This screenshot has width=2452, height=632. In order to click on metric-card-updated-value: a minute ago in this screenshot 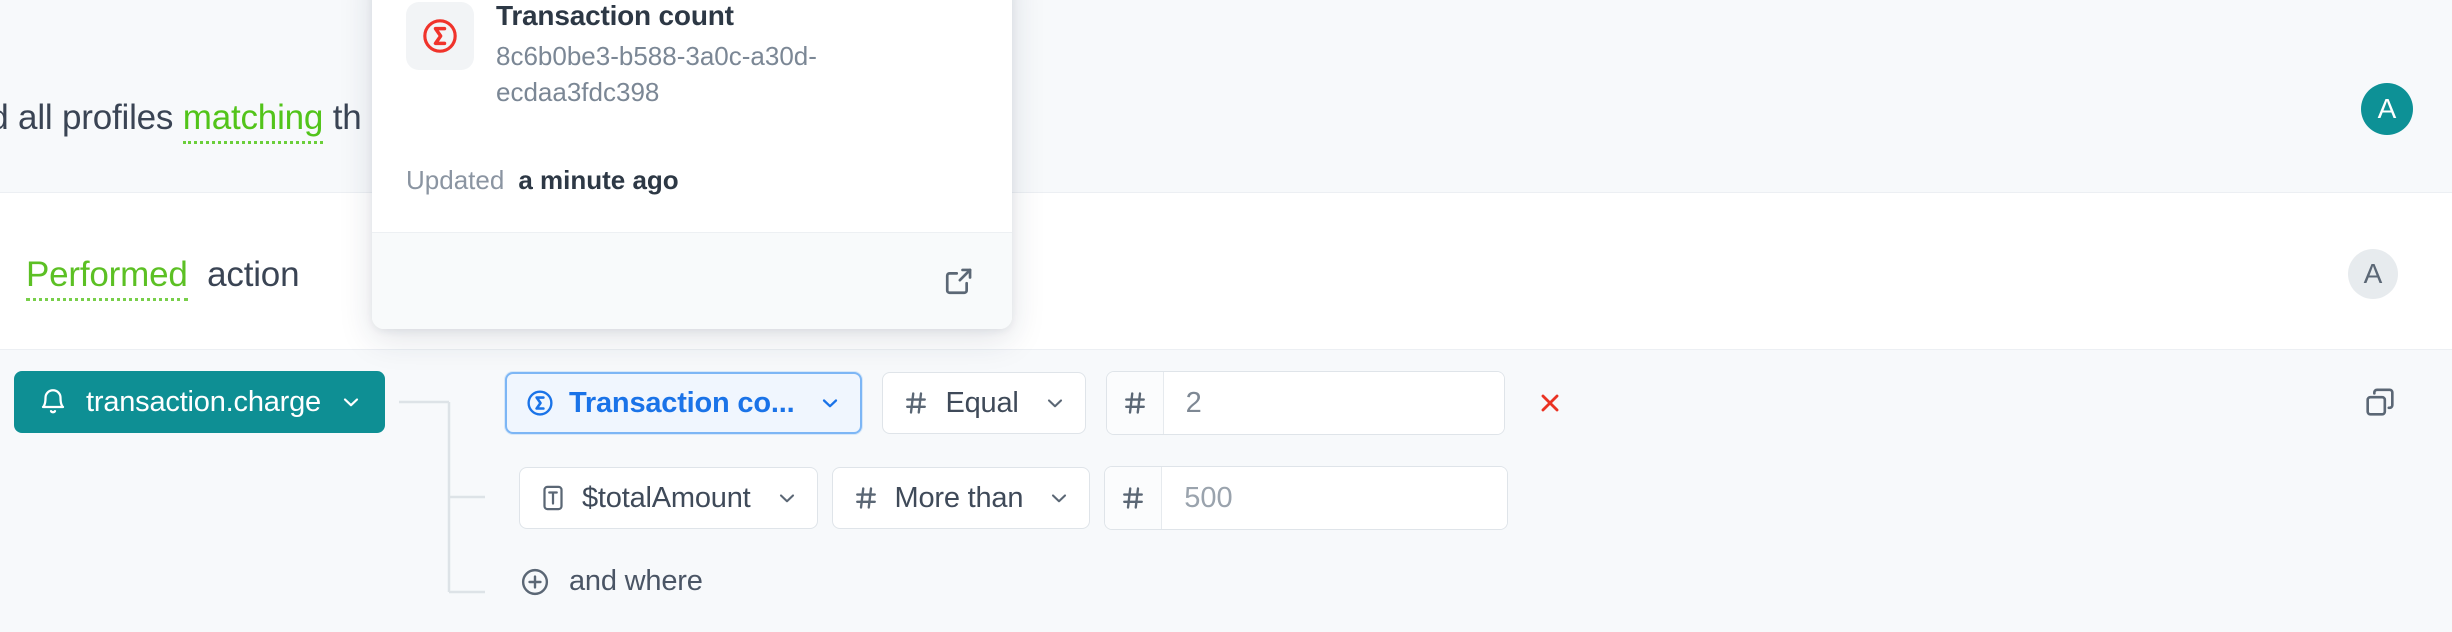, I will do `click(598, 179)`.